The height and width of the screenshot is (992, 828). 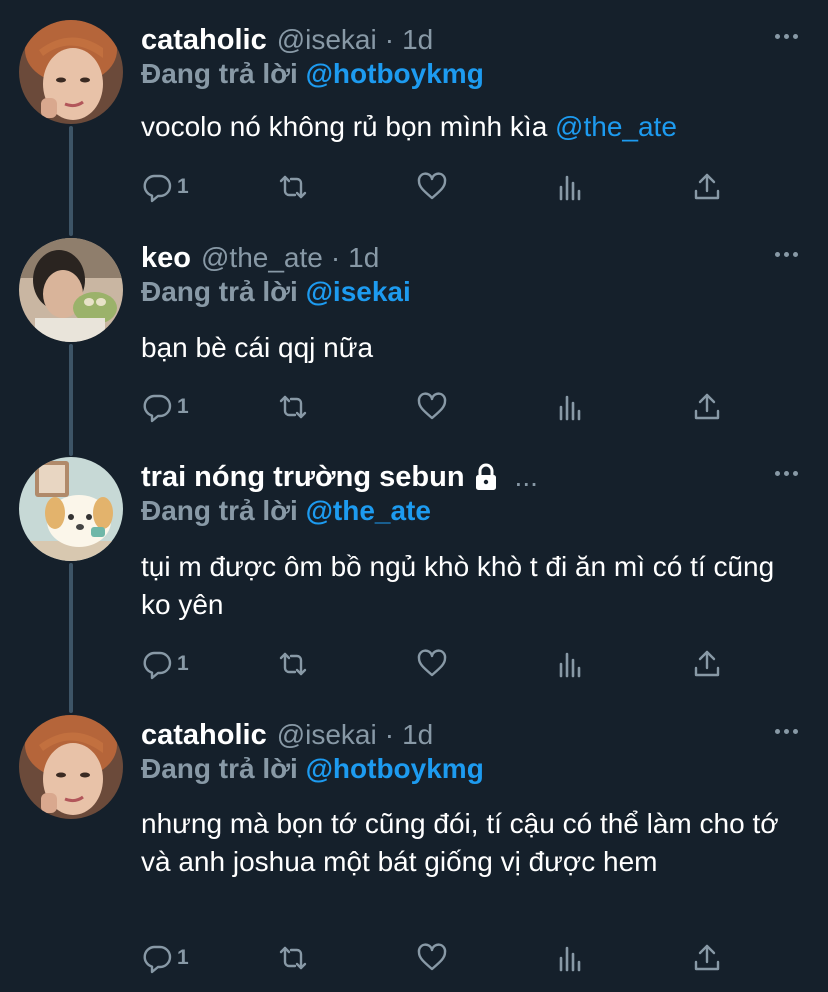 What do you see at coordinates (348, 126) in the screenshot?
I see `tweet-text-body: vocolo nó không rủ bọn mình kìa` at bounding box center [348, 126].